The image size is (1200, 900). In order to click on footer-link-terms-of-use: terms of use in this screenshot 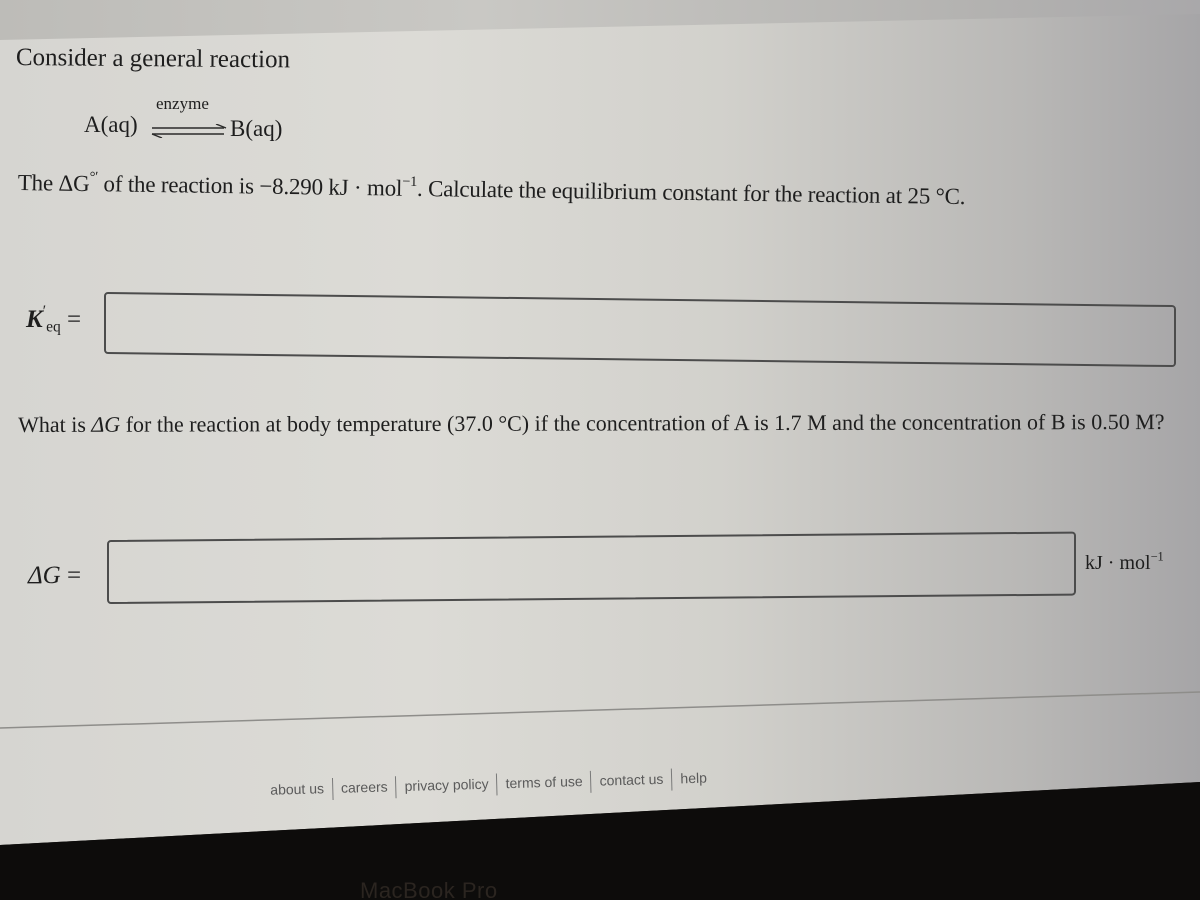, I will do `click(543, 782)`.